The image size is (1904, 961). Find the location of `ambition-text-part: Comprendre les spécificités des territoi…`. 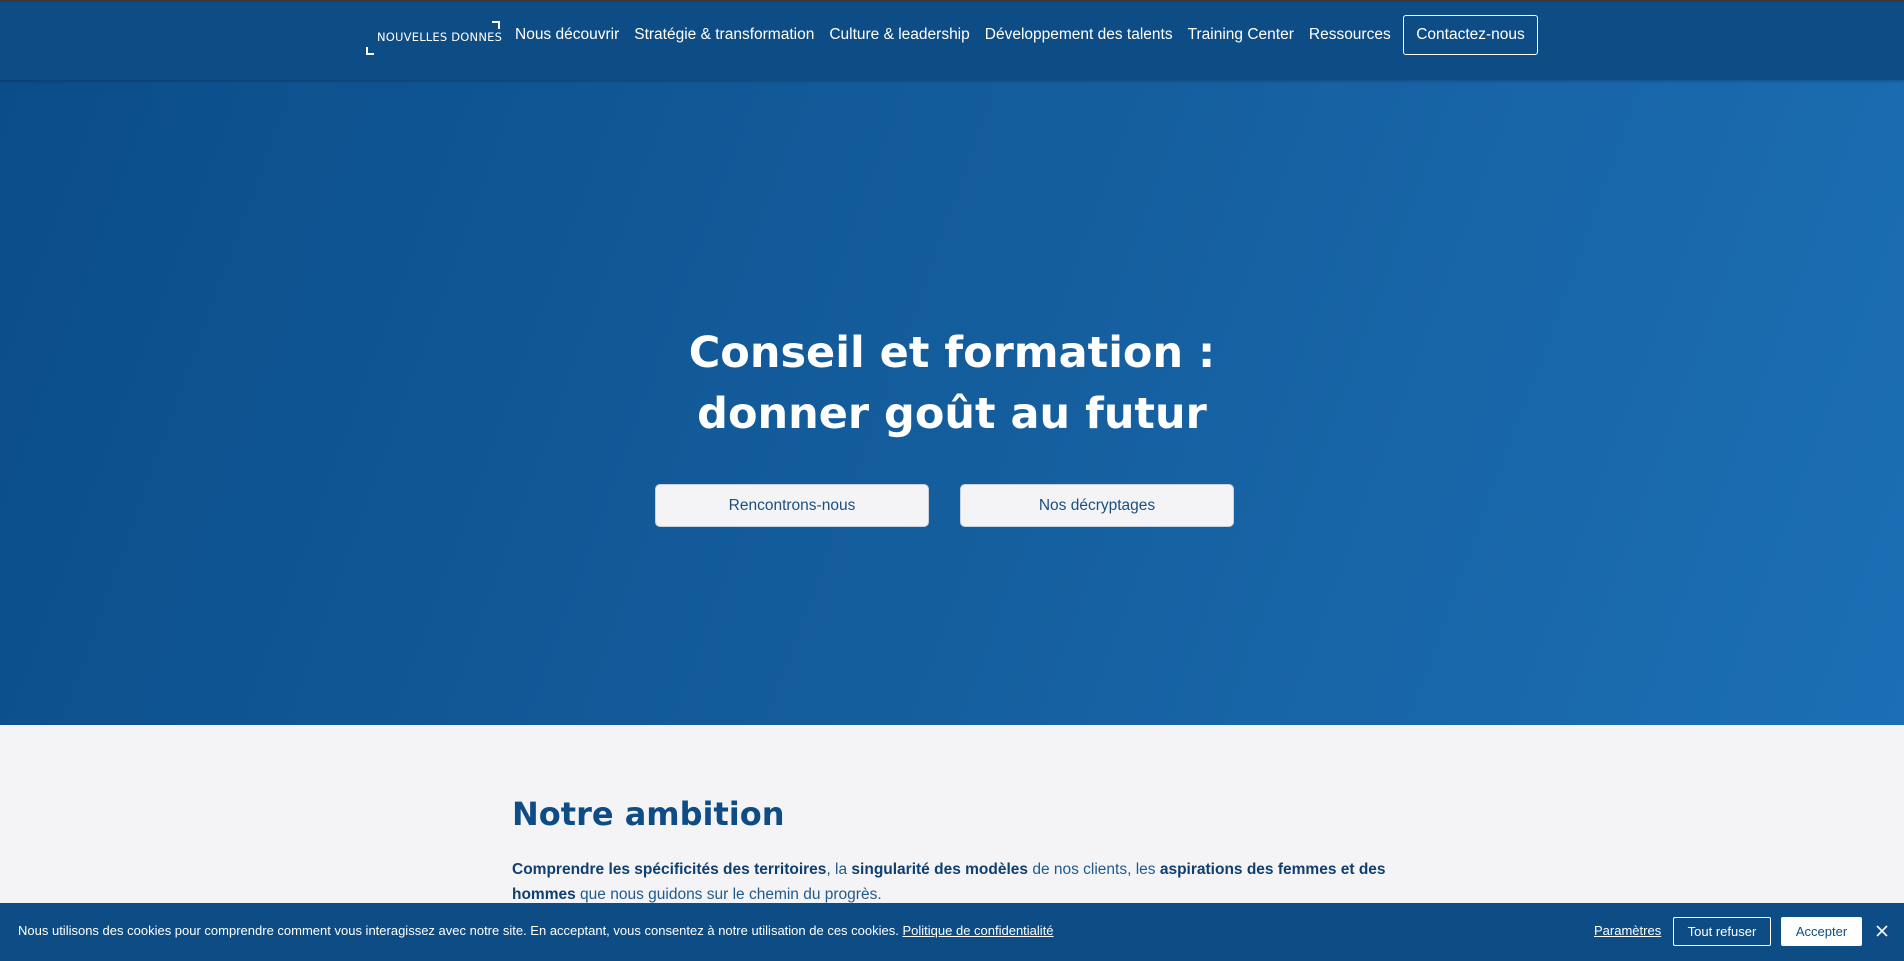

ambition-text-part: Comprendre les spécificités des territoi… is located at coordinates (669, 869).